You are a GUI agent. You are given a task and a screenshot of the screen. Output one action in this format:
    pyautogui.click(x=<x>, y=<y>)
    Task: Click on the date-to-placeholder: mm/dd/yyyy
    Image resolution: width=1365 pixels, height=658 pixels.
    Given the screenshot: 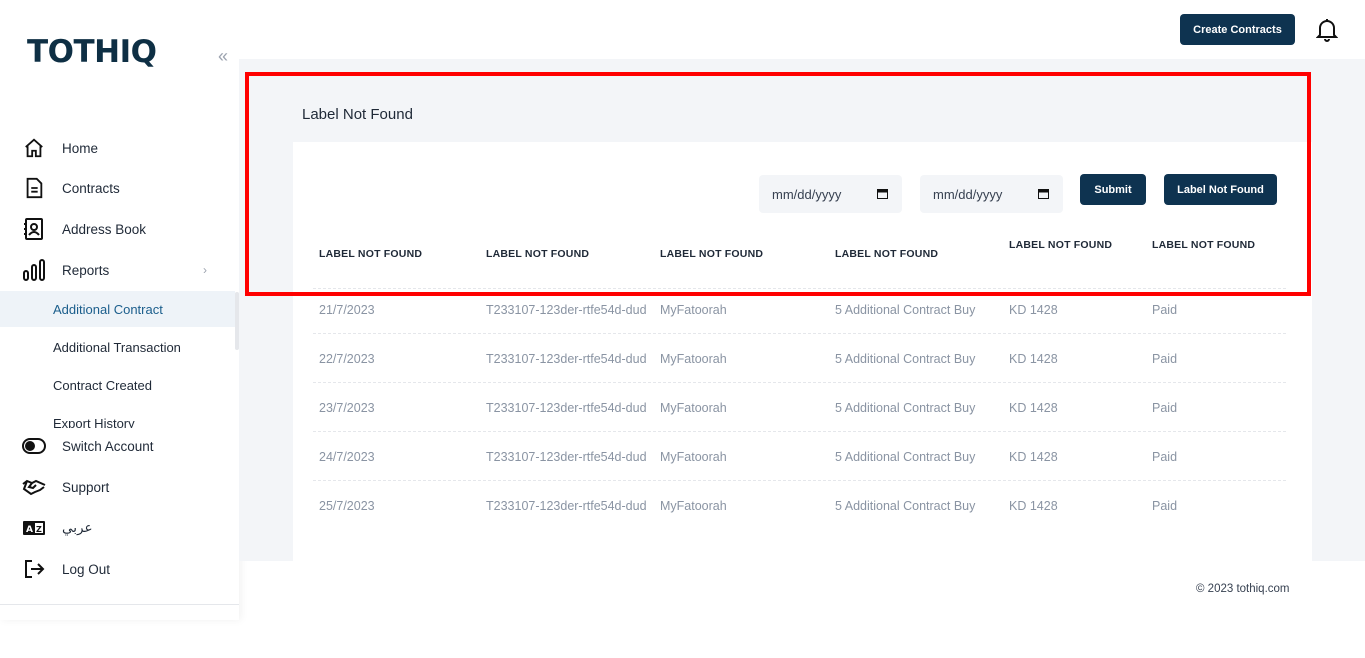 What is the action you would take?
    pyautogui.click(x=968, y=194)
    